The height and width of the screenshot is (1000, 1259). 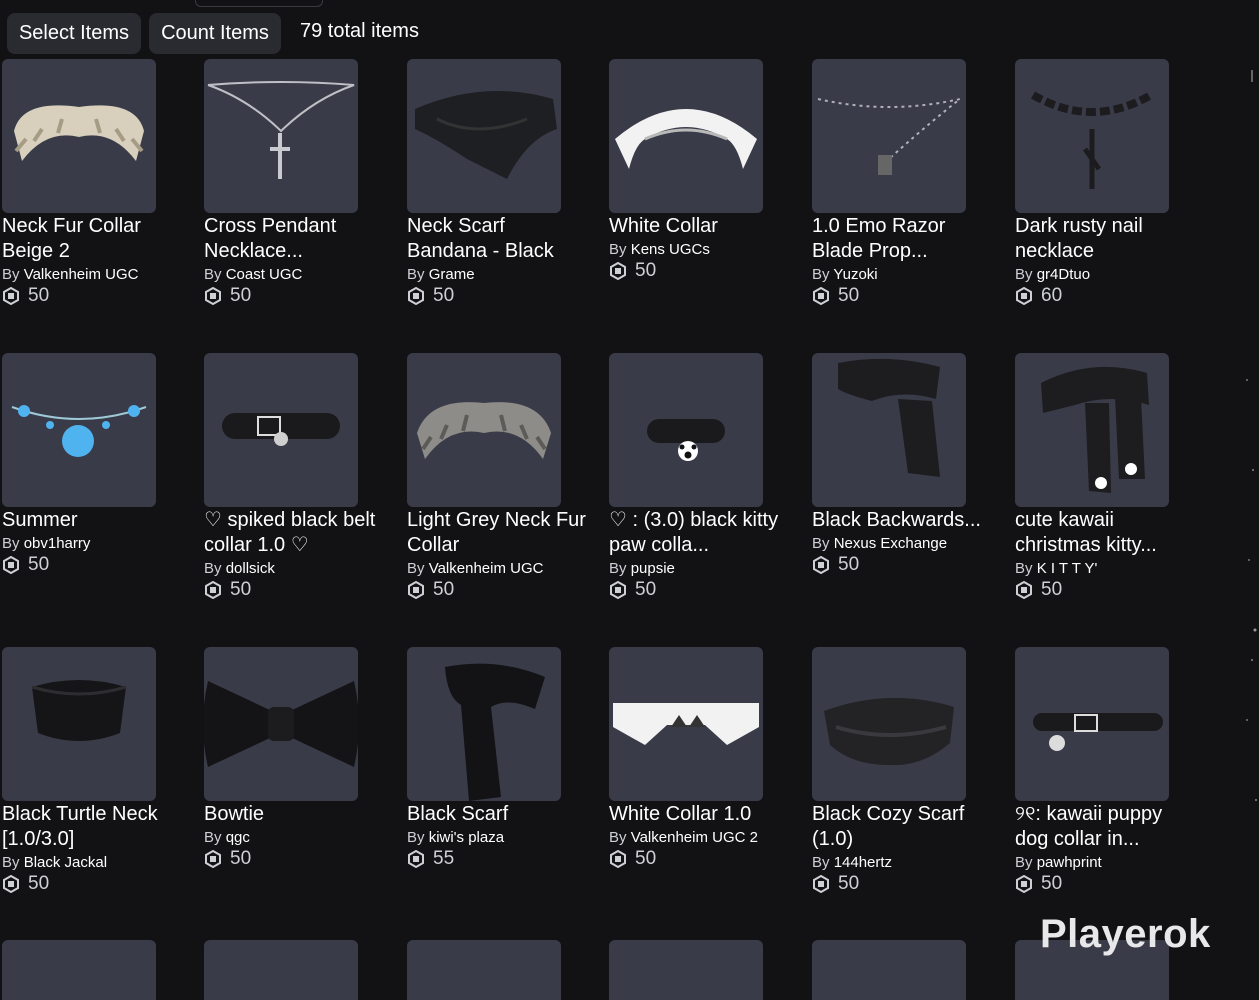 I want to click on creator-name: pupsie, so click(x=653, y=568).